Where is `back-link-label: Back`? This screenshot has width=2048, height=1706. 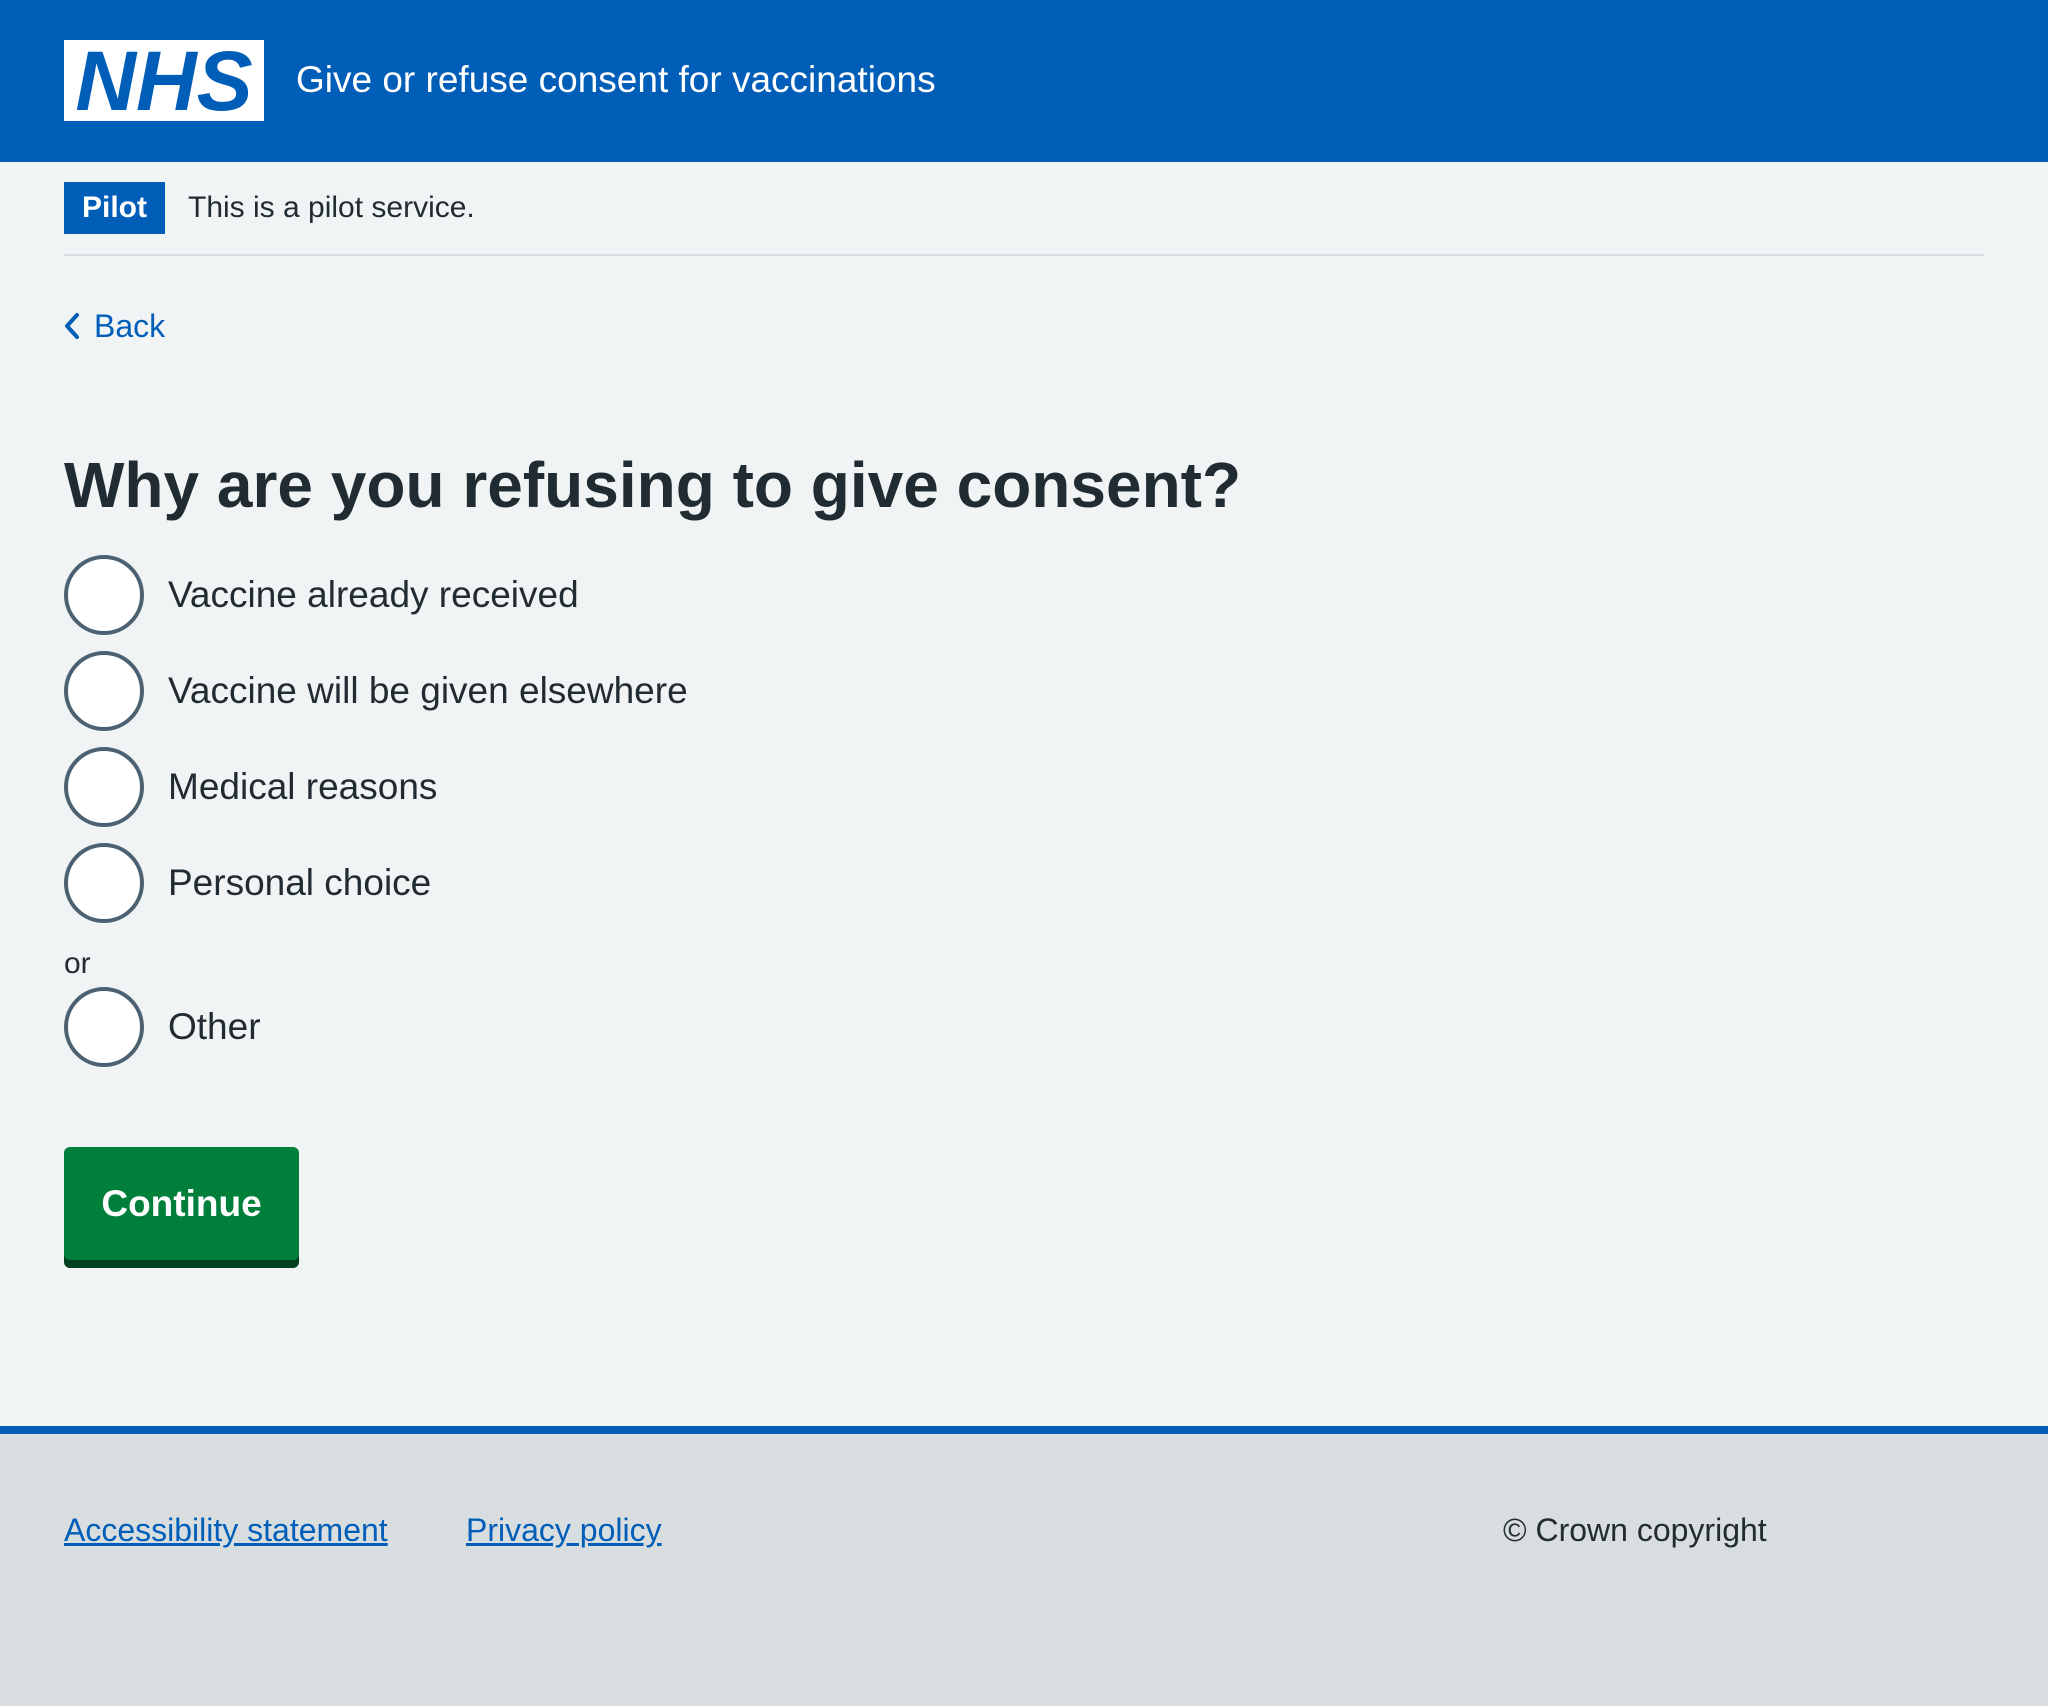
back-link-label: Back is located at coordinates (129, 326).